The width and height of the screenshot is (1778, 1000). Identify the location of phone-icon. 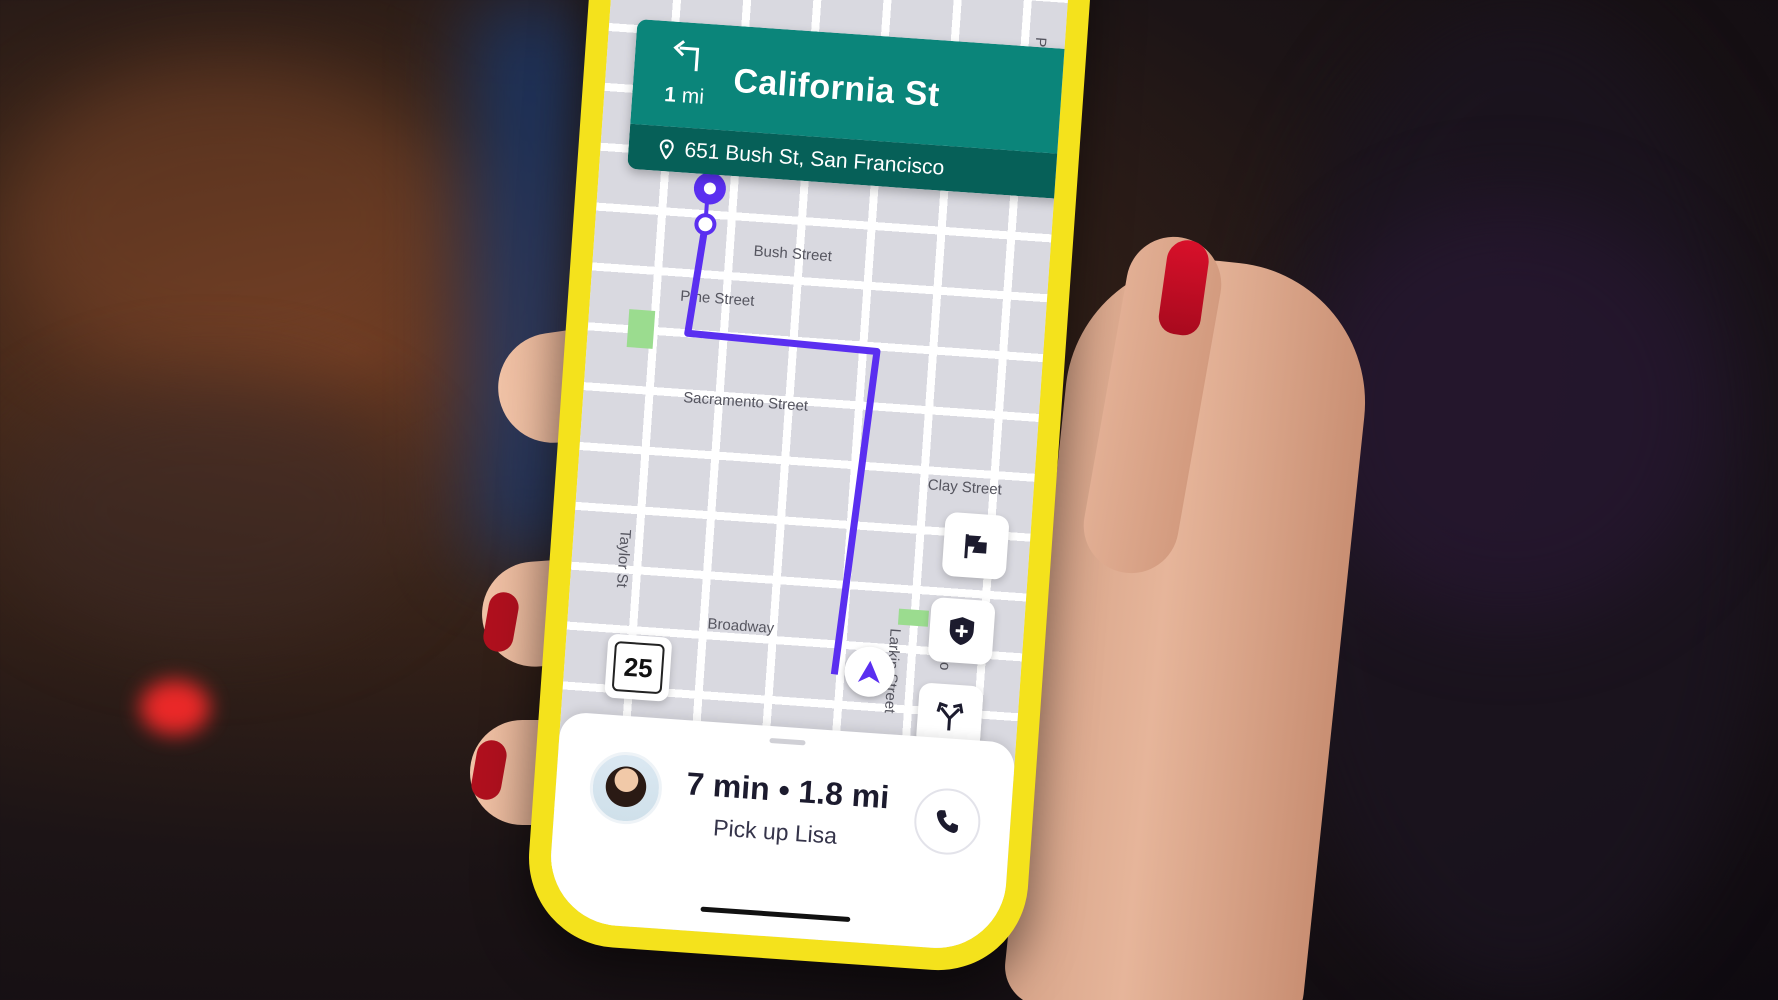
(947, 822).